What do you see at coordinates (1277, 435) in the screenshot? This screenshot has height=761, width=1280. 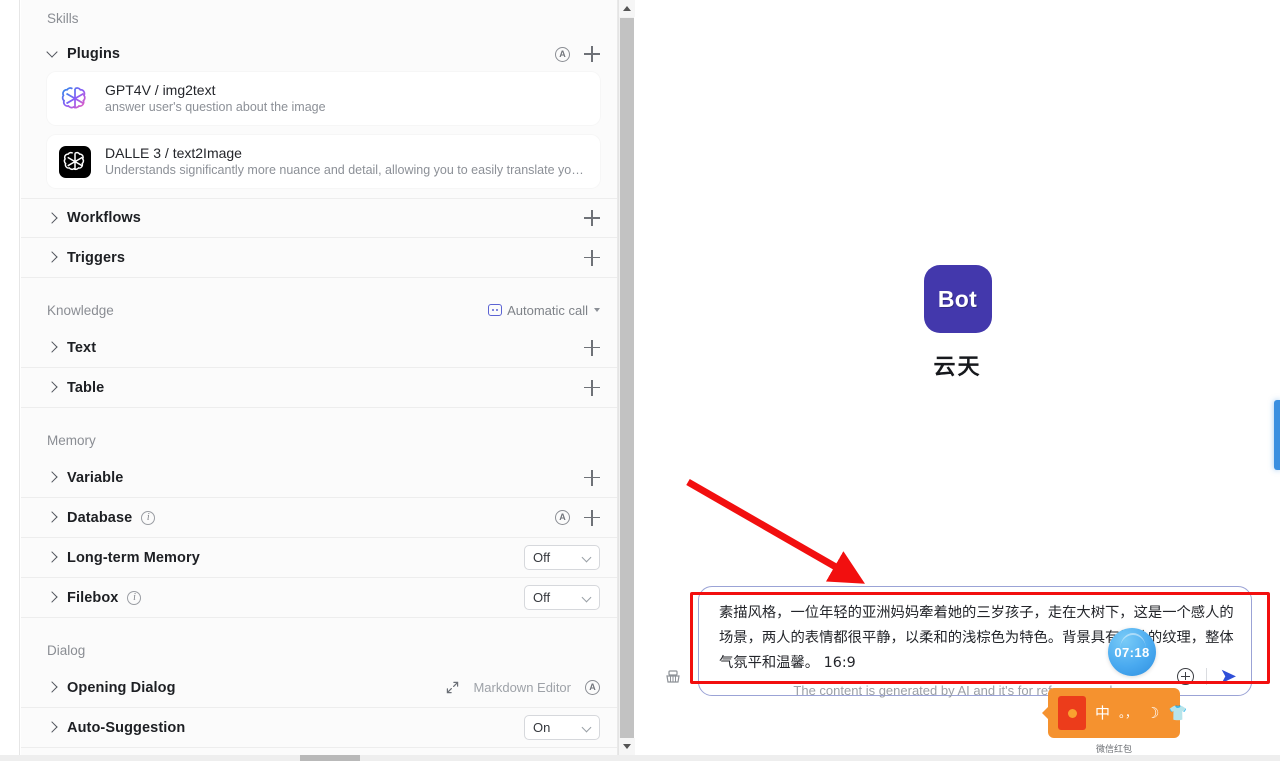 I see `right-edge-panel-handle` at bounding box center [1277, 435].